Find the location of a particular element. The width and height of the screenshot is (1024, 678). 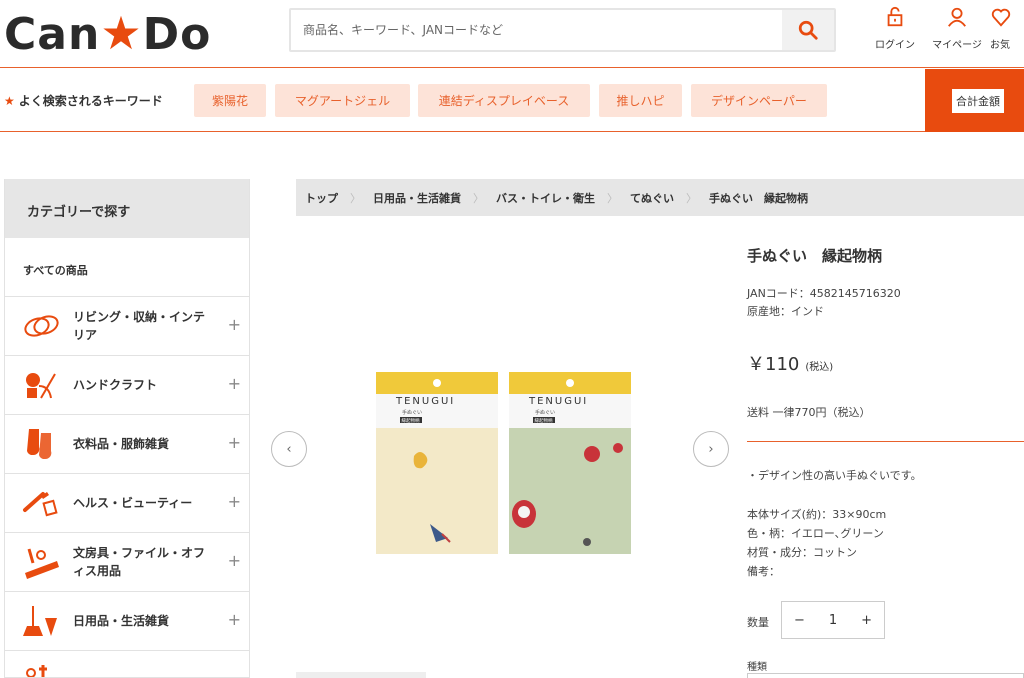

logo-text-do: Do is located at coordinates (177, 34).